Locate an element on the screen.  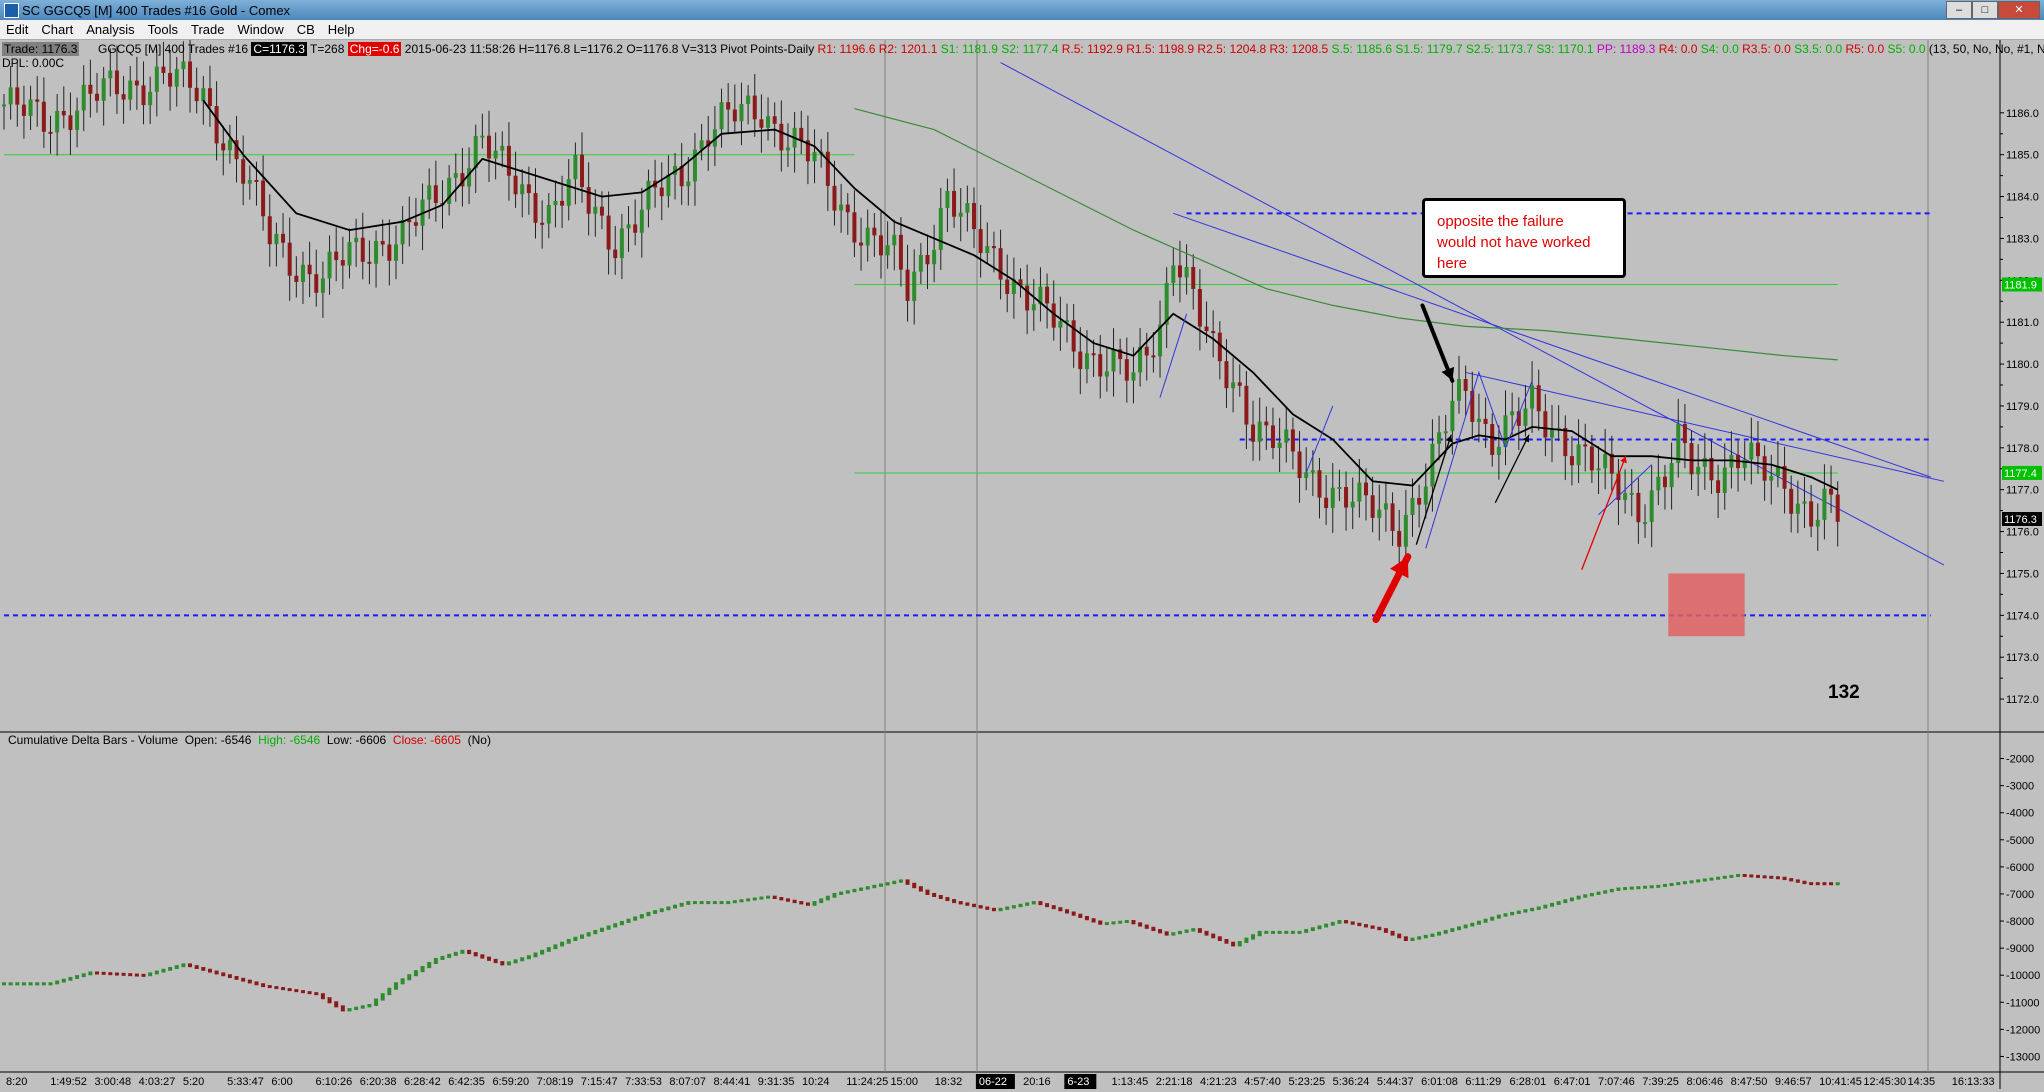
price-tick-label: 1175.0 is located at coordinates (2022, 574).